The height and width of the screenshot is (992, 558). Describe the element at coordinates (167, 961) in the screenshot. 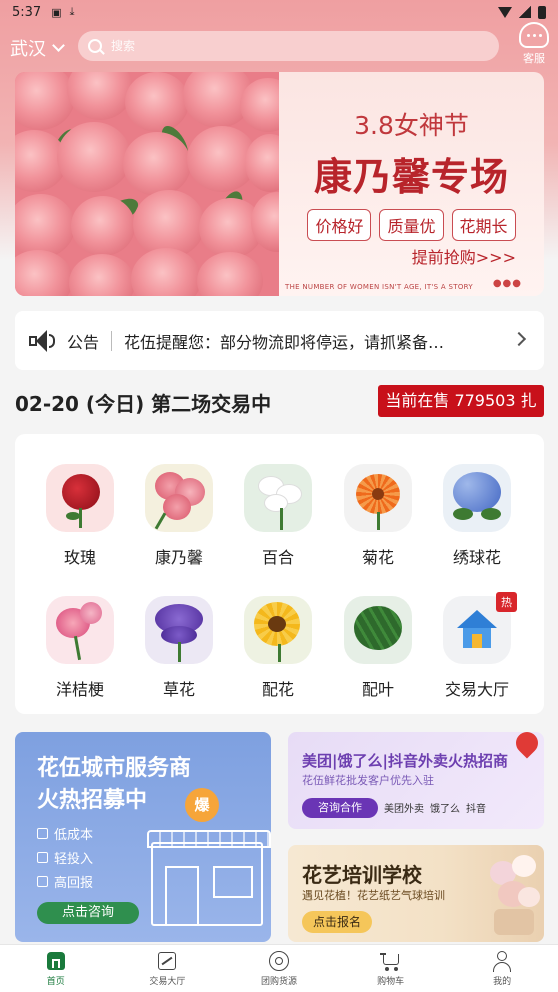

I see `chart-icon` at that location.